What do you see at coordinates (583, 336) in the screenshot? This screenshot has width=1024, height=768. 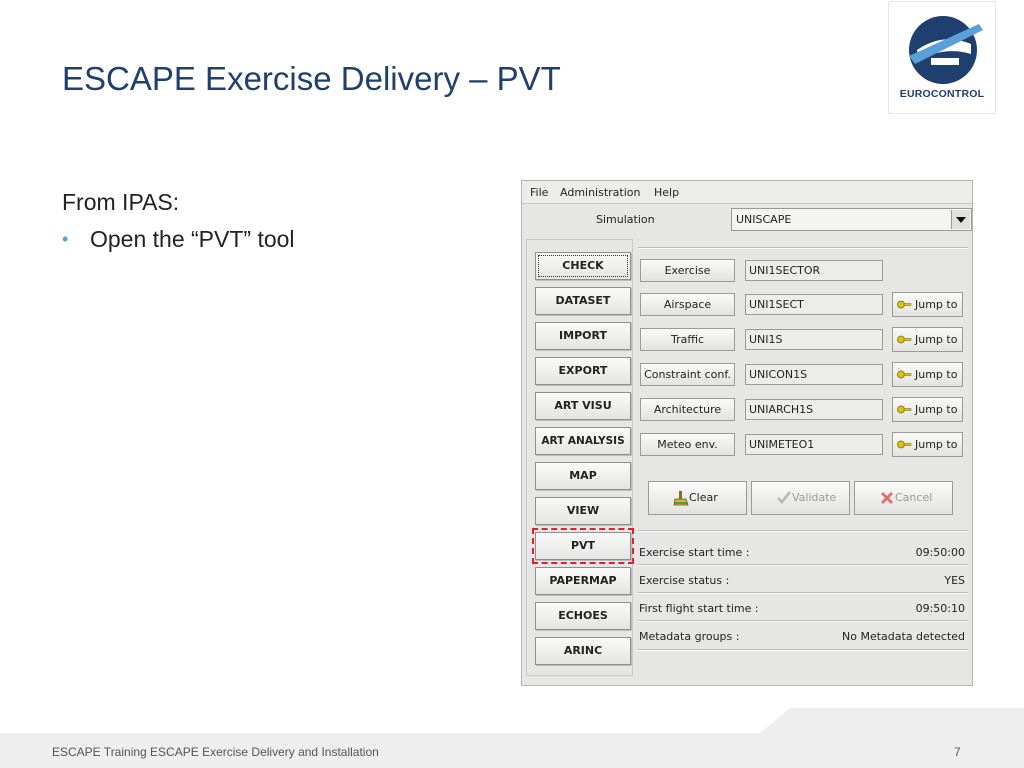 I see `import-button: IMPORT` at bounding box center [583, 336].